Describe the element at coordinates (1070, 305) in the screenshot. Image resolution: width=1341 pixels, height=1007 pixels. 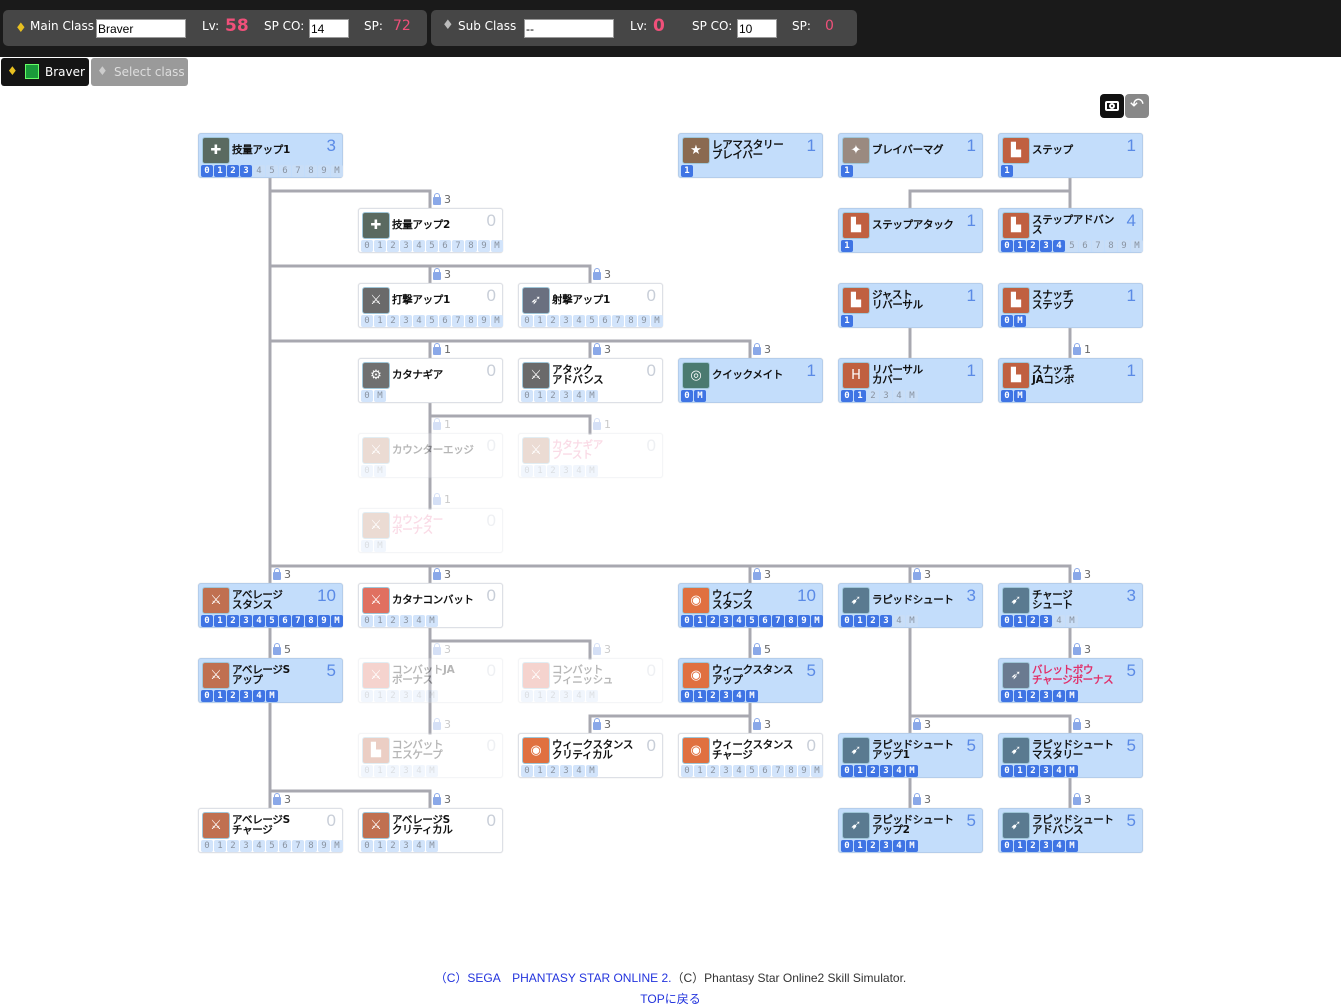
I see `skill-node: ▙ スナッチ ステップ 1 0 M` at that location.